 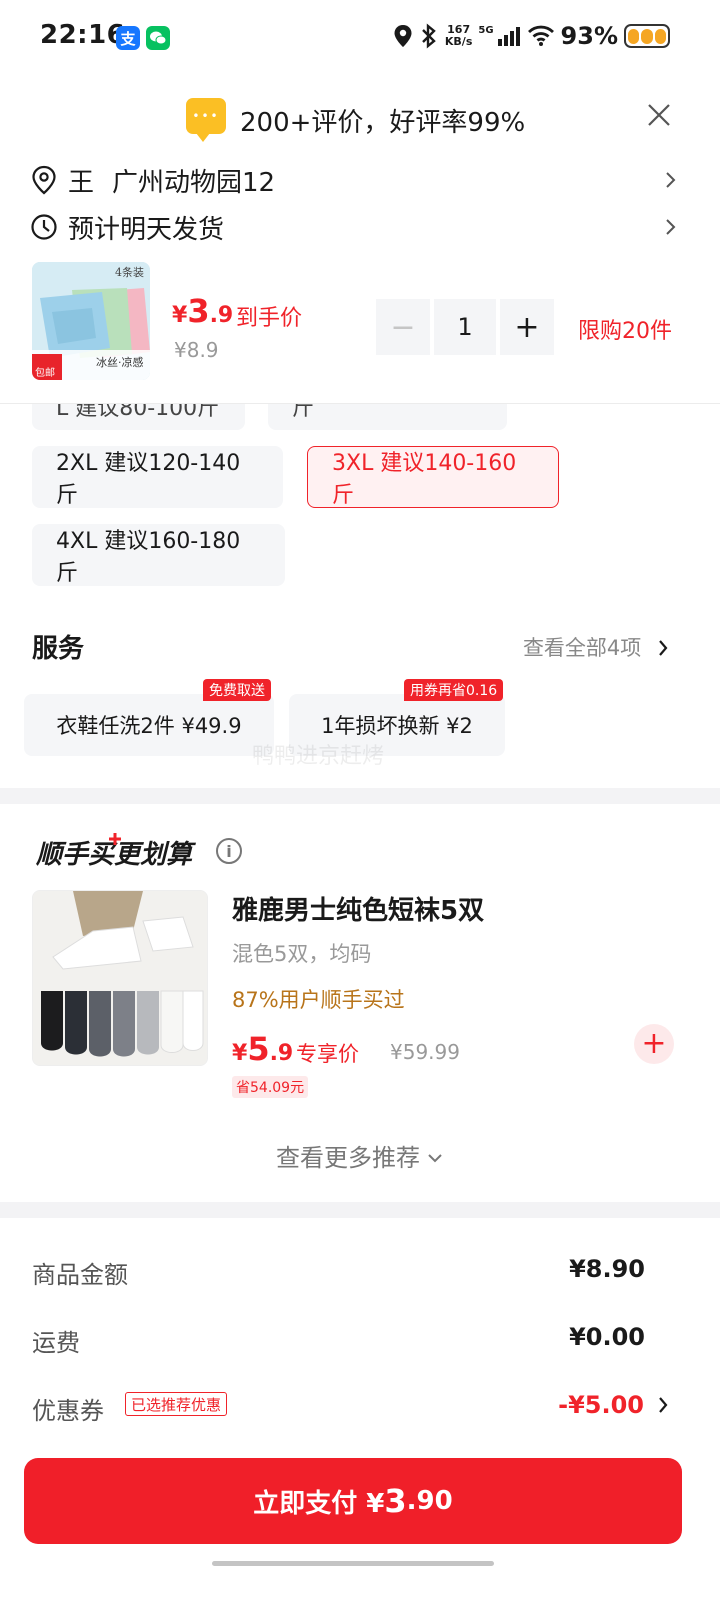 I want to click on clock-icon, so click(x=44, y=227).